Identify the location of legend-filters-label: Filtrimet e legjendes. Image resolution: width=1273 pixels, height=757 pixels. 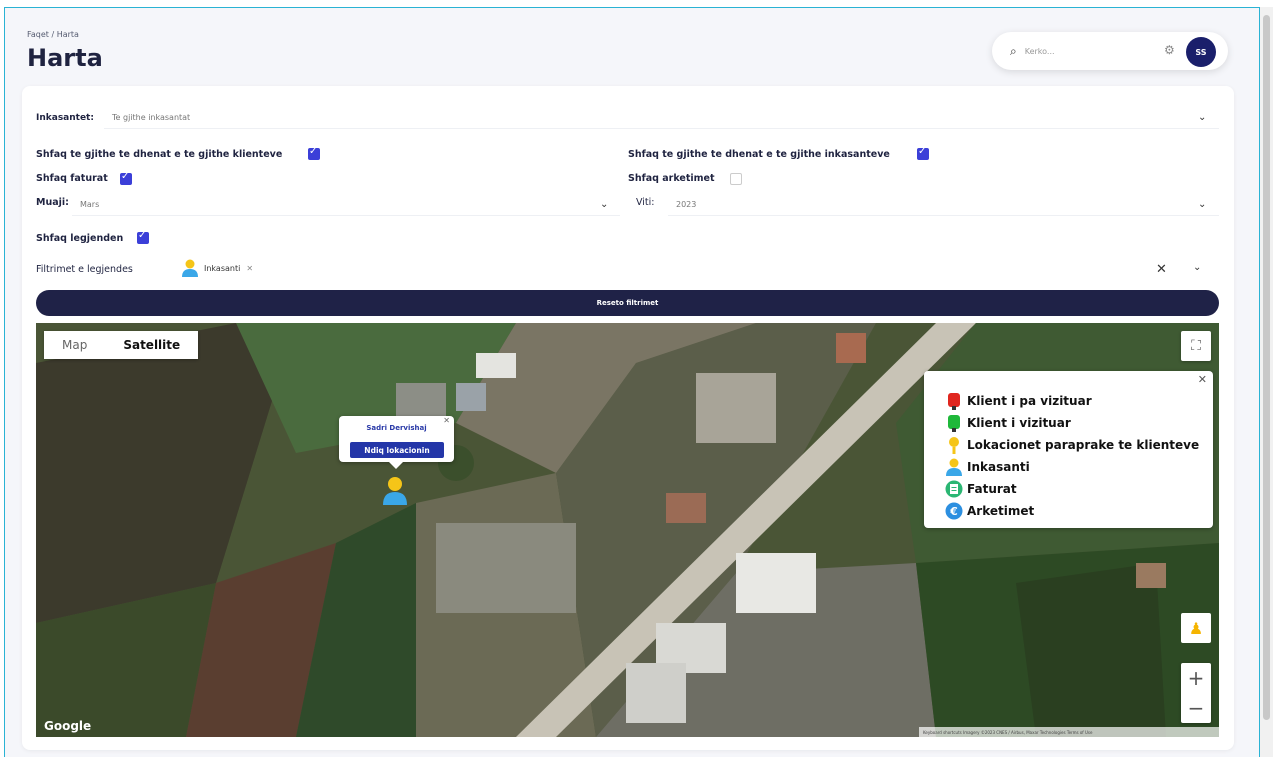
(84, 269).